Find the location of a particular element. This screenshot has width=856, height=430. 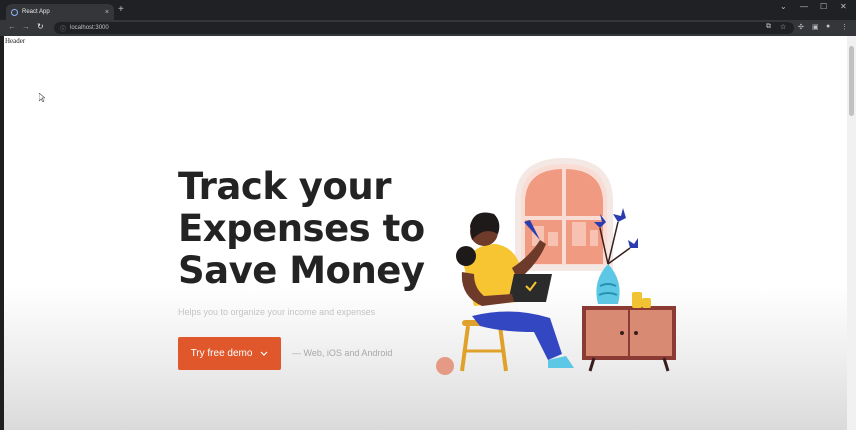

hero-title-line: Save Money is located at coordinates (301, 270).